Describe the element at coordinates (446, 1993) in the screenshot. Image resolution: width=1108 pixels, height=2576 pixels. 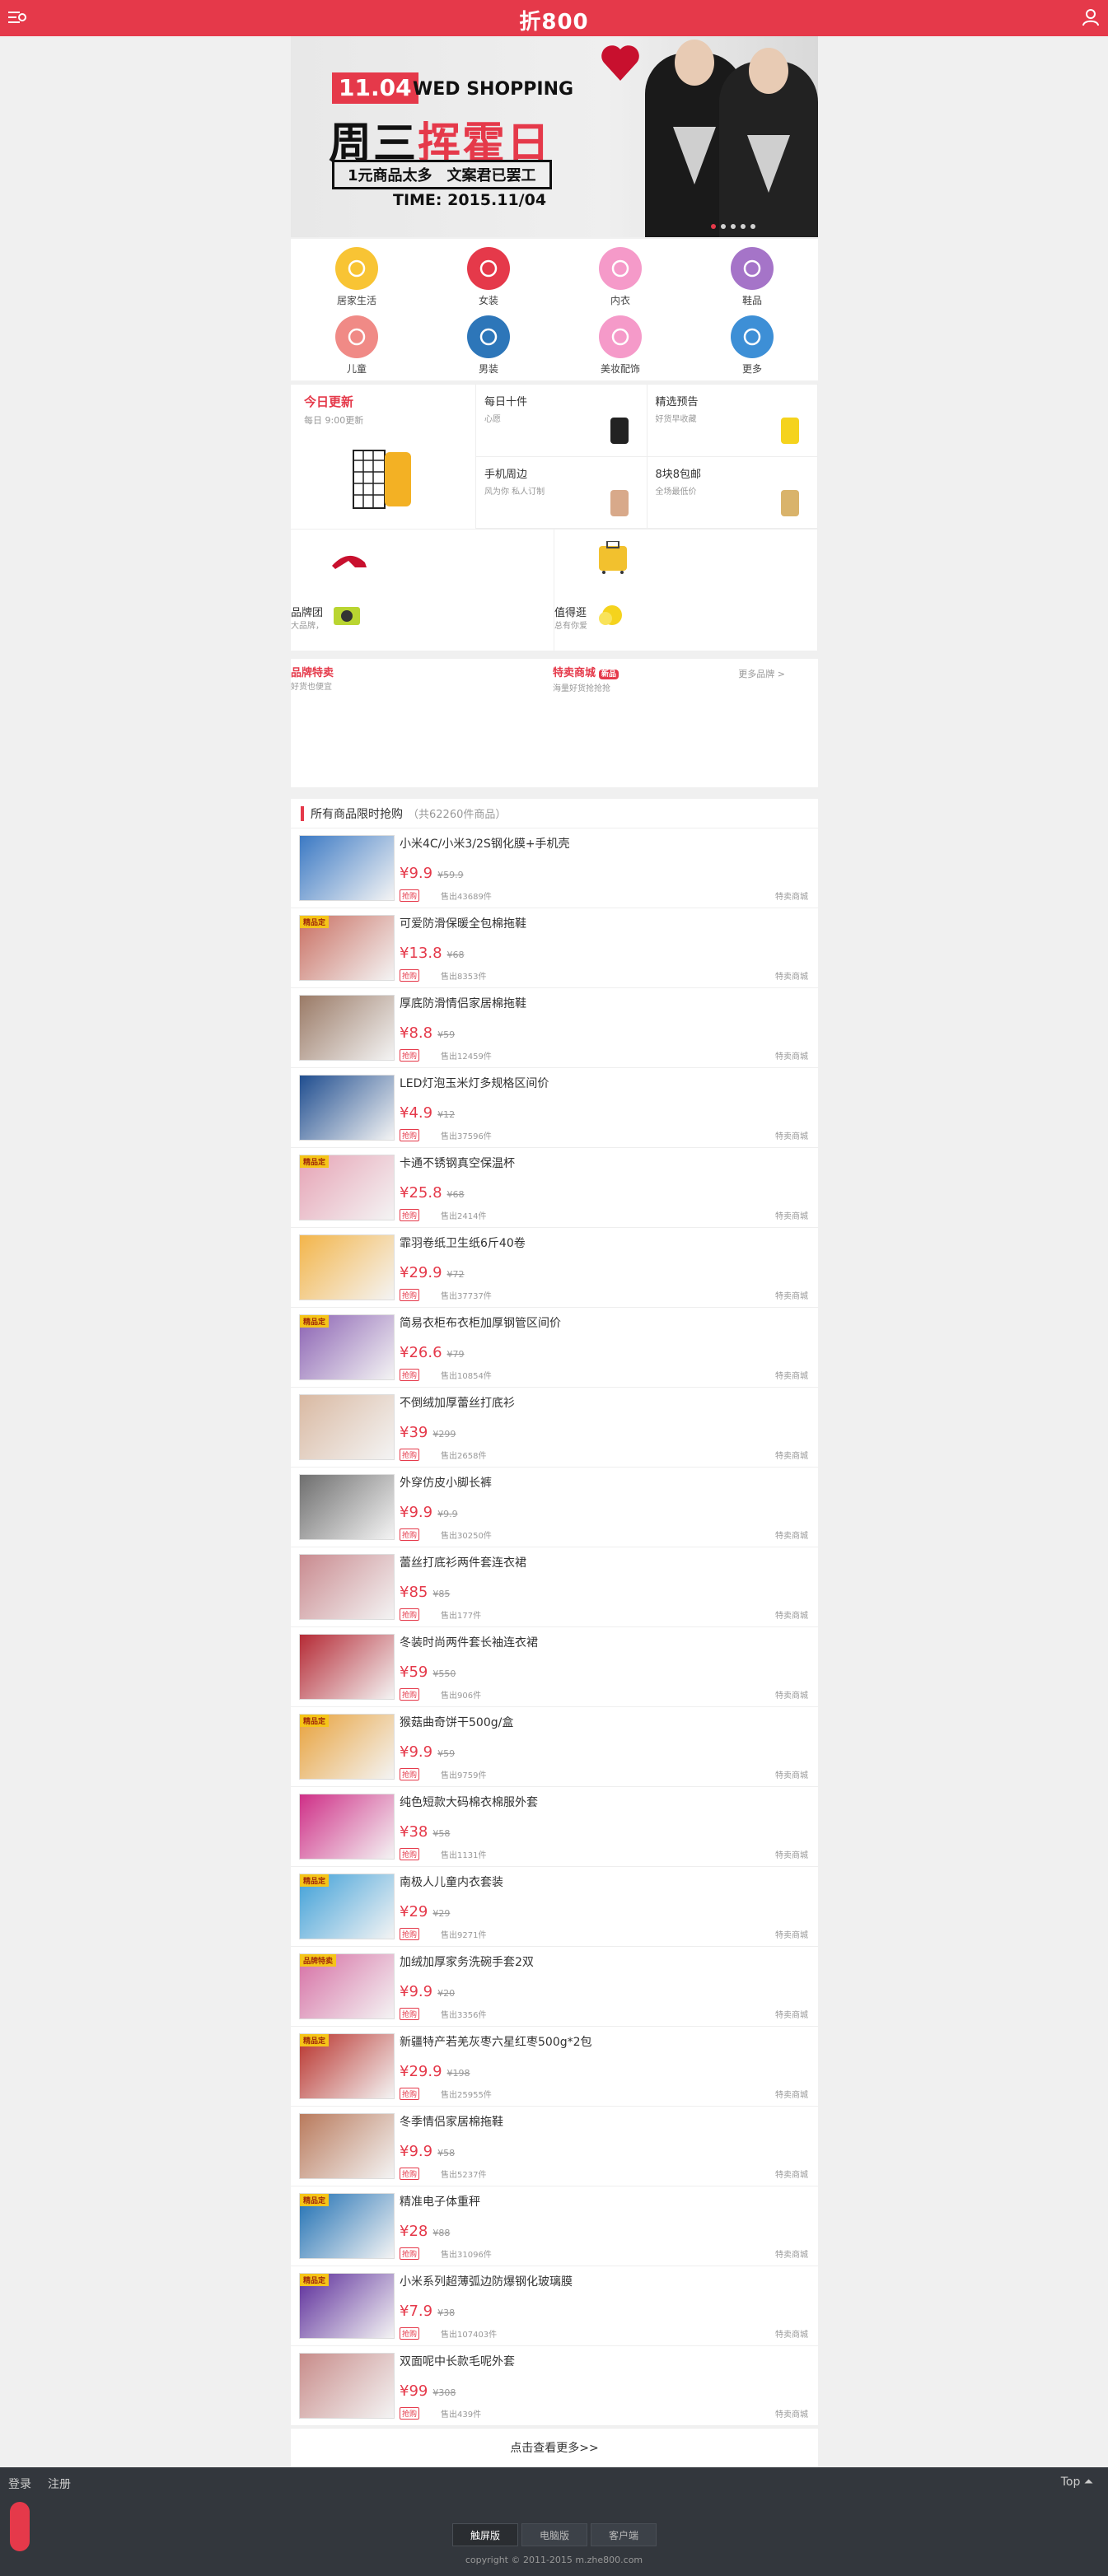
I see `price-original: ¥20` at that location.